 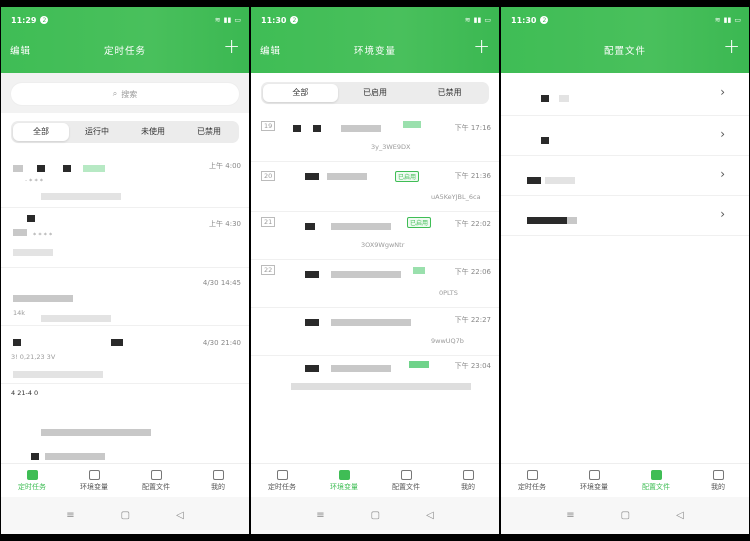 I want to click on filter-unused: 未使用, so click(x=153, y=132).